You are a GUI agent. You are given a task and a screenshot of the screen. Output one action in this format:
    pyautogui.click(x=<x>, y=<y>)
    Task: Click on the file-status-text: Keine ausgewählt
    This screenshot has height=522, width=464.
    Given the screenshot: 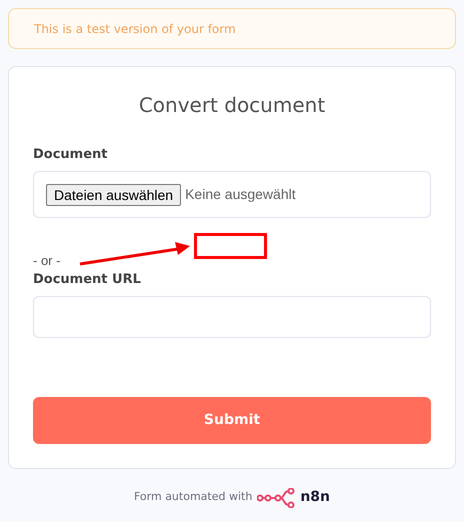 What is the action you would take?
    pyautogui.click(x=240, y=194)
    